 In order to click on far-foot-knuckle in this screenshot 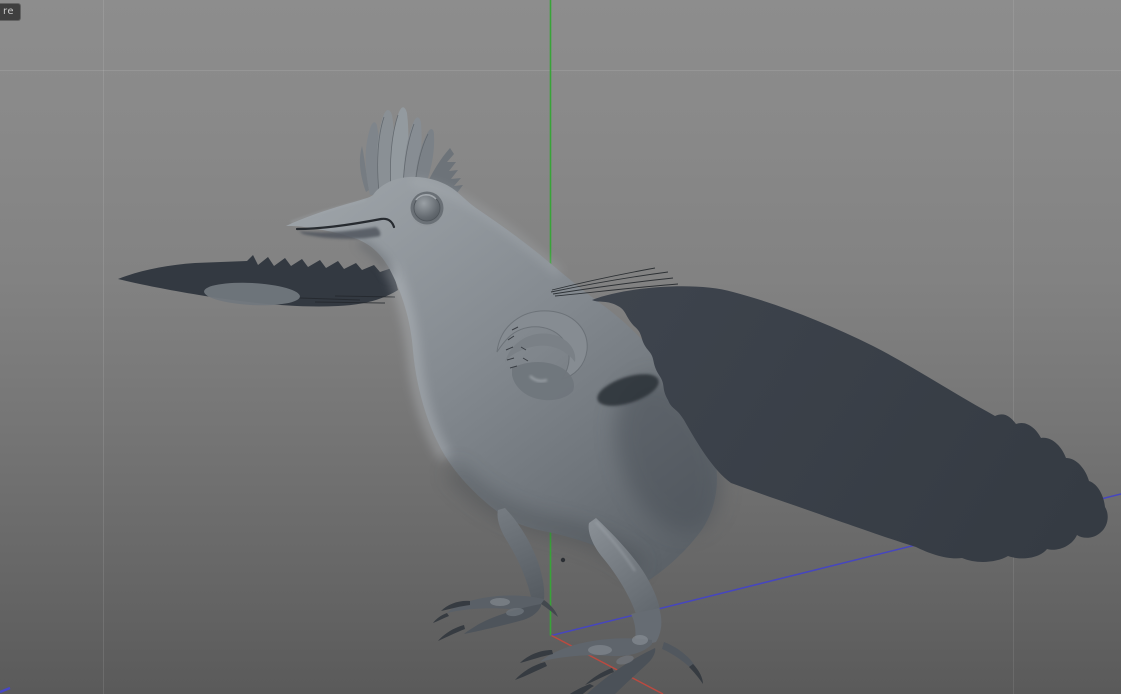, I will do `click(500, 602)`.